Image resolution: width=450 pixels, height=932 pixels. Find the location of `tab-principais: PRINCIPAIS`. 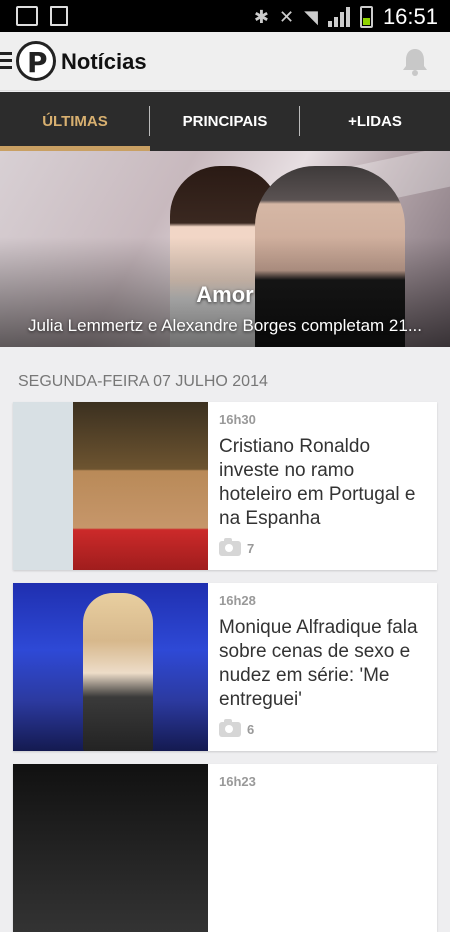

tab-principais: PRINCIPAIS is located at coordinates (225, 121).